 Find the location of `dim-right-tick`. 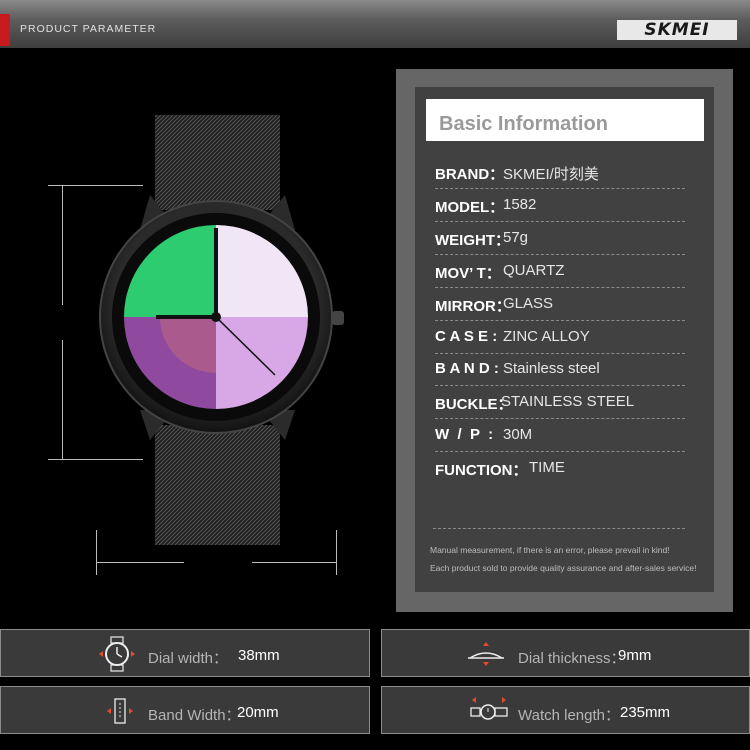

dim-right-tick is located at coordinates (336, 552).